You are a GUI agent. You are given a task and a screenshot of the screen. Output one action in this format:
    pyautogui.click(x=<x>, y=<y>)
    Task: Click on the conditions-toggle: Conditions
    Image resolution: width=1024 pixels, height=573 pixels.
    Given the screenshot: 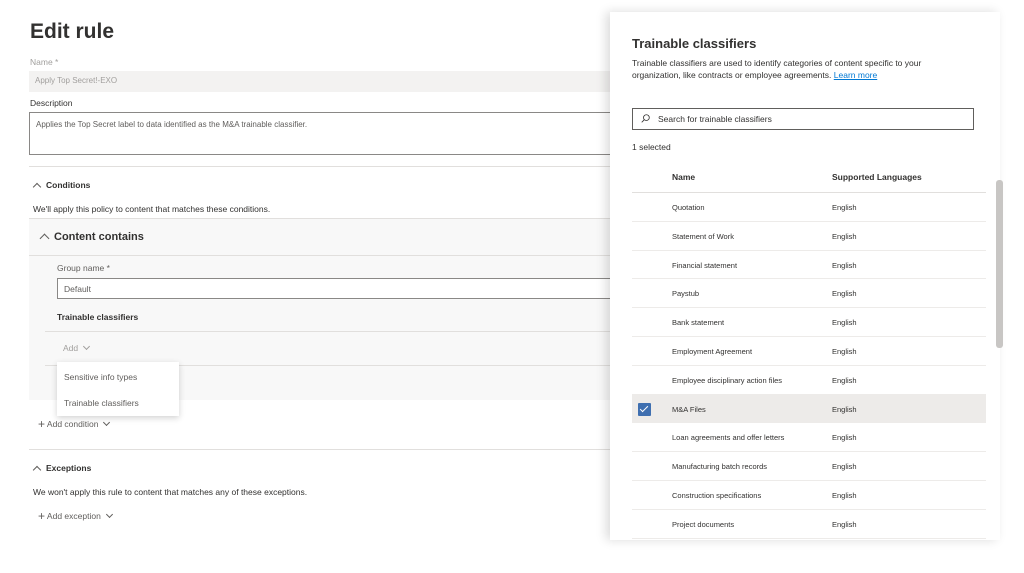 What is the action you would take?
    pyautogui.click(x=61, y=186)
    